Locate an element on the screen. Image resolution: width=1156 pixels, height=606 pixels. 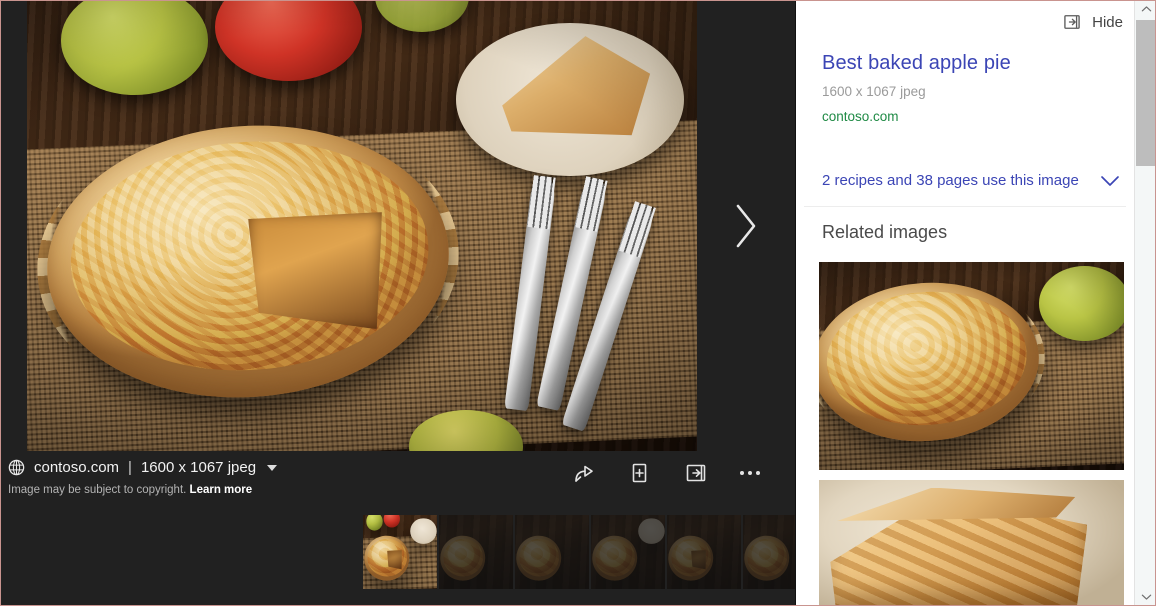
copyright-text: Image may be subject to copyright. is located at coordinates (97, 490).